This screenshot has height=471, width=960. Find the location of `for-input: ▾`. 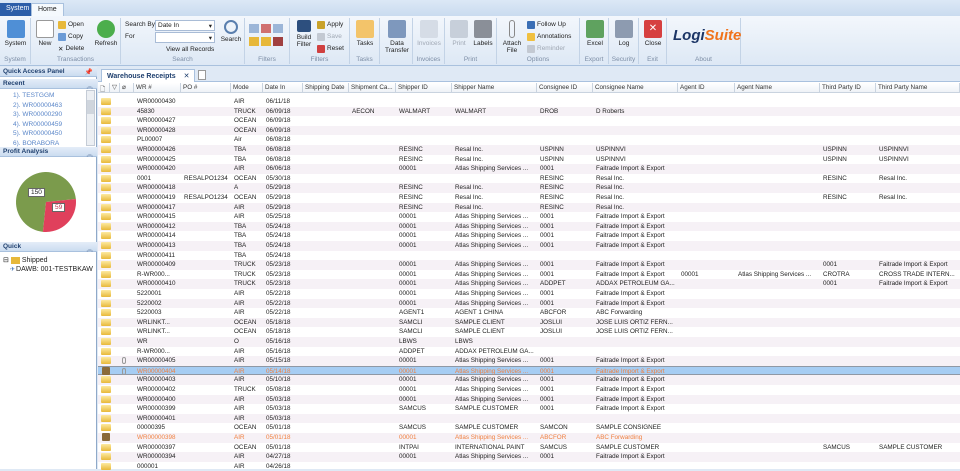

for-input: ▾ is located at coordinates (185, 37).